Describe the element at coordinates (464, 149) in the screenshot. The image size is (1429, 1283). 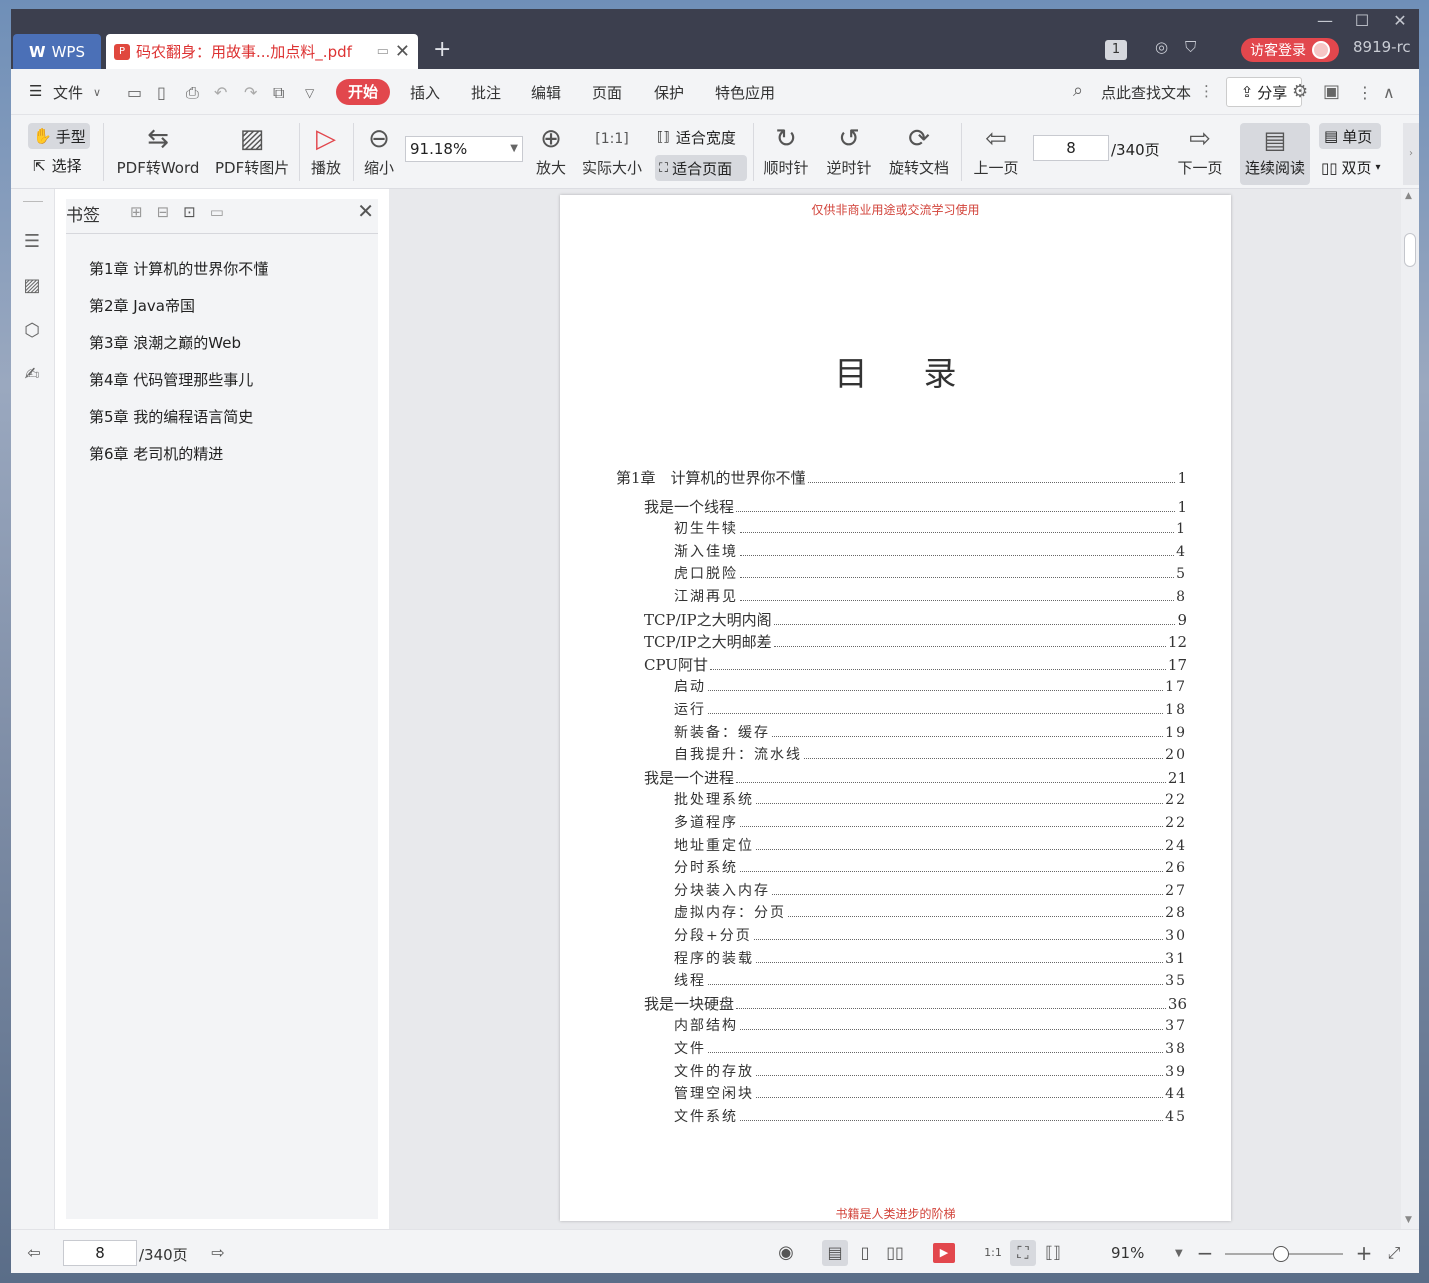
I see `zoom-level-select: 91.18% ▼` at that location.